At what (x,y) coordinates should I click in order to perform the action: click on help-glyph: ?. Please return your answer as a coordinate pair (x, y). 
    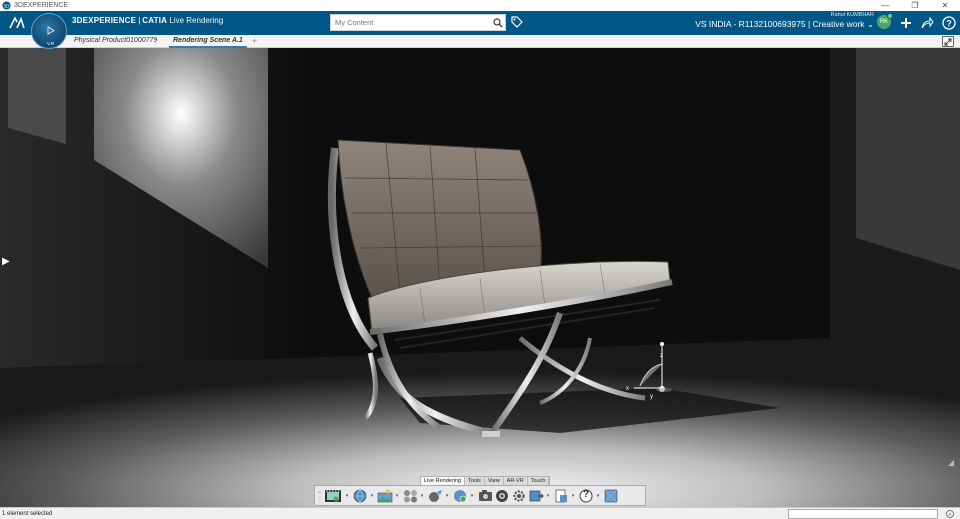
    Looking at the image, I should click on (586, 494).